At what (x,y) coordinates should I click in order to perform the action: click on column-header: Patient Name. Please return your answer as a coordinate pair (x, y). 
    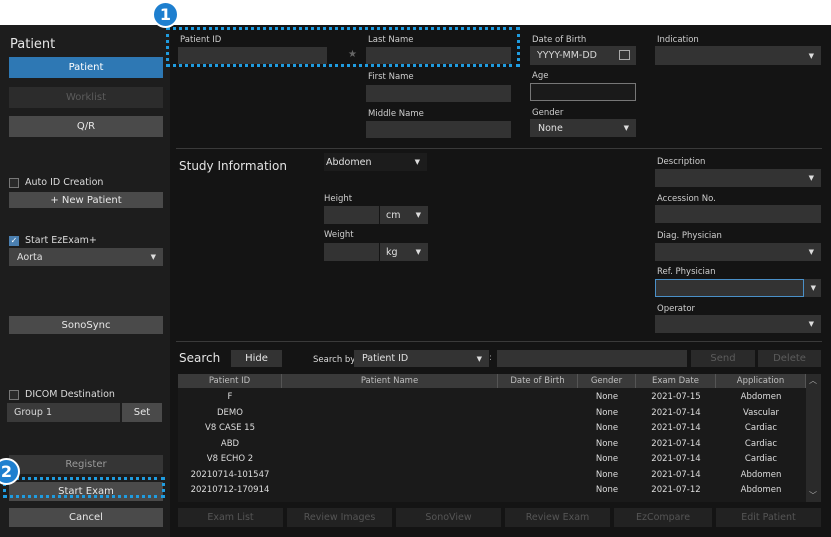
    Looking at the image, I should click on (390, 381).